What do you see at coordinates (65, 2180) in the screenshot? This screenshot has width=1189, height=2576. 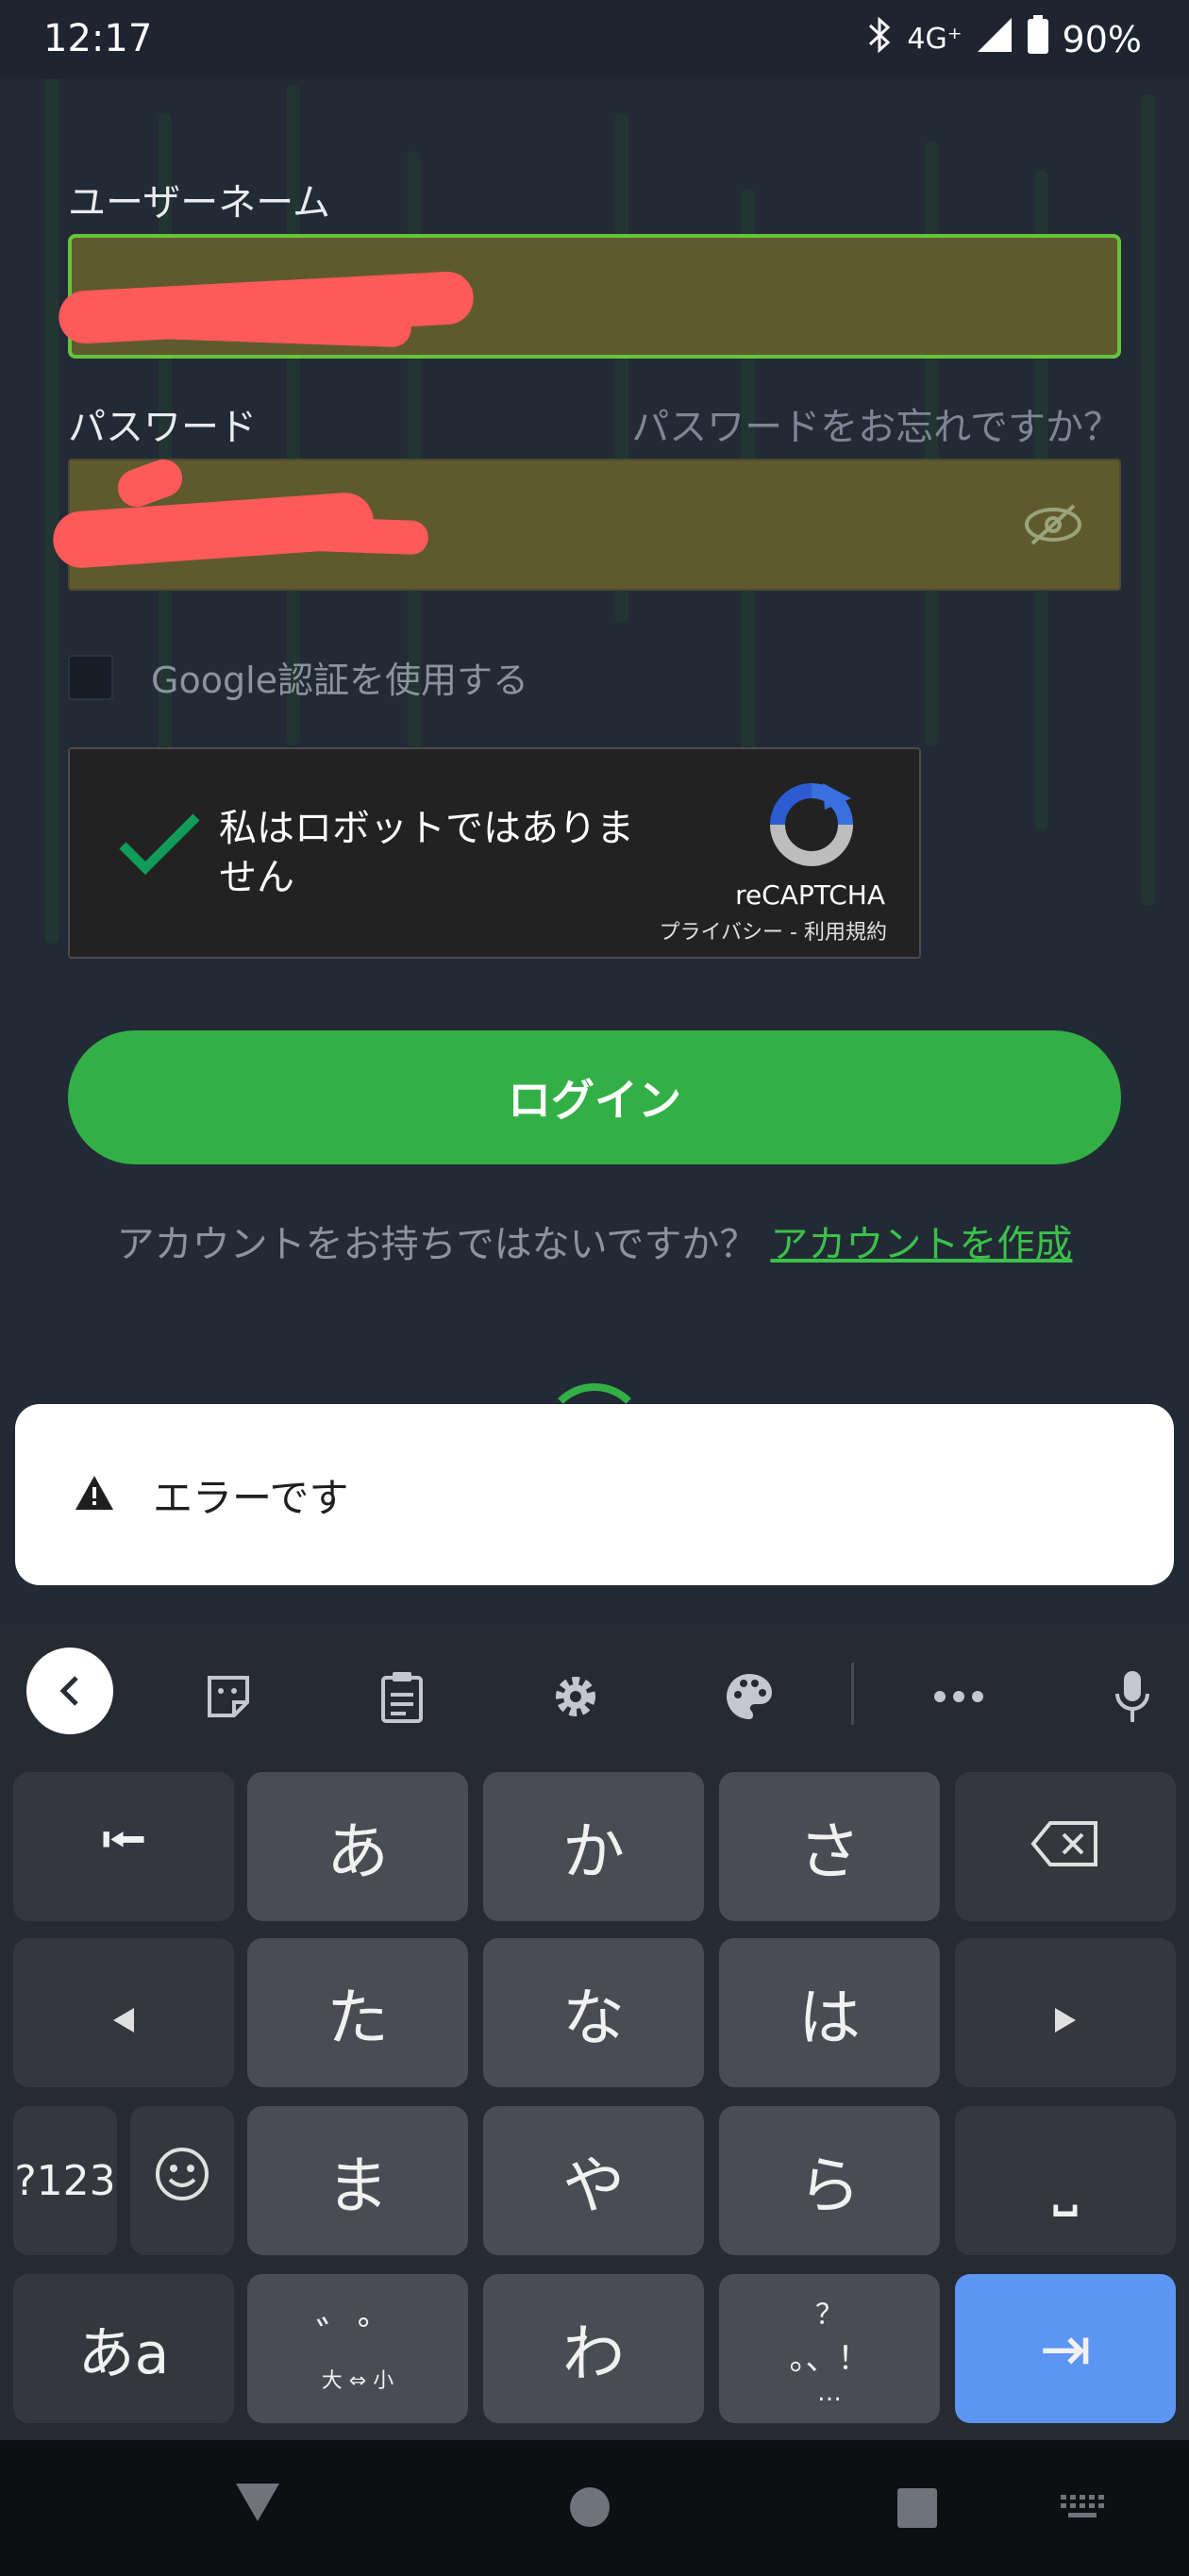 I see `key-symbols: ?123` at bounding box center [65, 2180].